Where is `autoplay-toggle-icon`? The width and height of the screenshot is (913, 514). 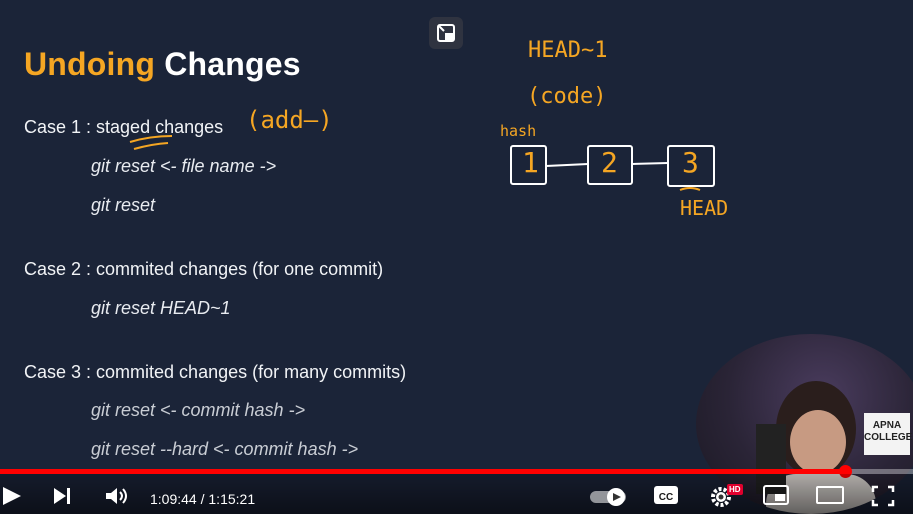
autoplay-toggle-icon is located at coordinates (609, 497).